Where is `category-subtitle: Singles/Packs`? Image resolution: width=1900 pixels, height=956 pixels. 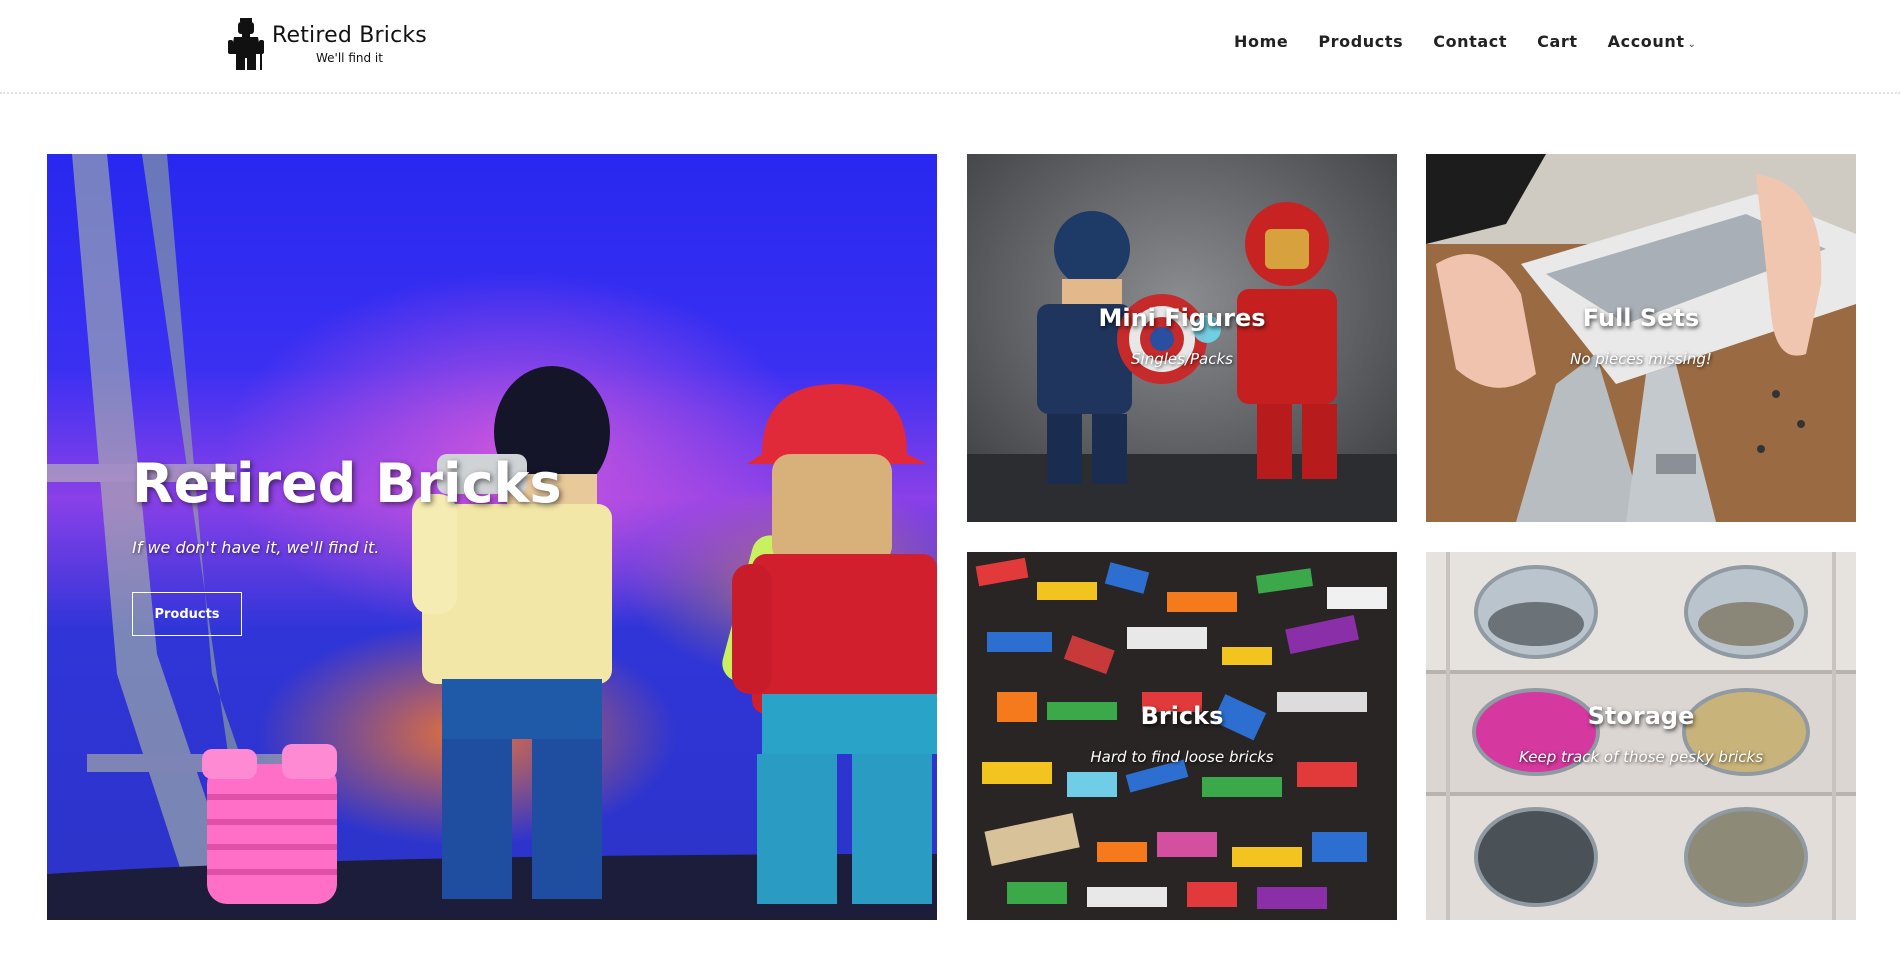 category-subtitle: Singles/Packs is located at coordinates (1182, 359).